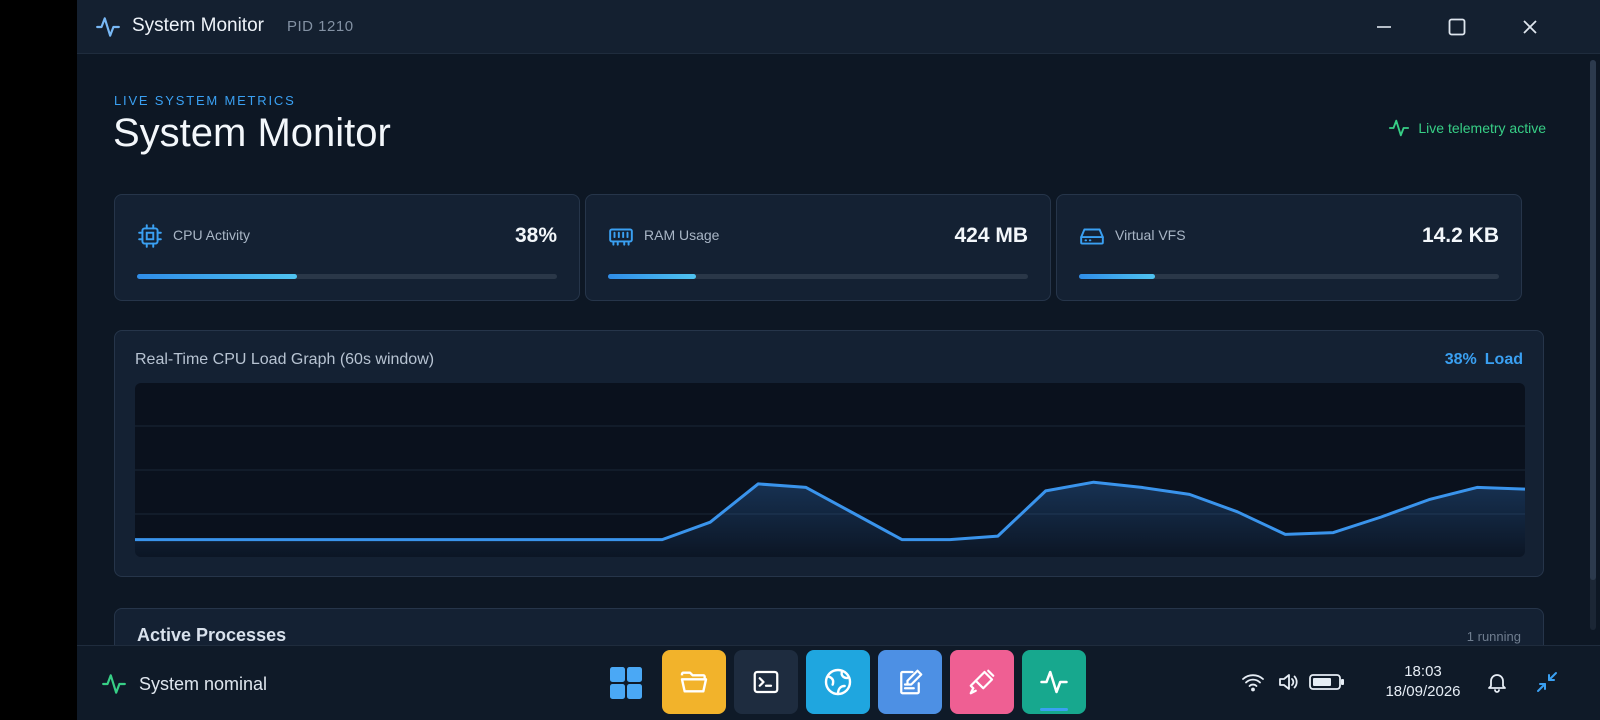  I want to click on vfs-value: 14.2 KB, so click(1460, 235).